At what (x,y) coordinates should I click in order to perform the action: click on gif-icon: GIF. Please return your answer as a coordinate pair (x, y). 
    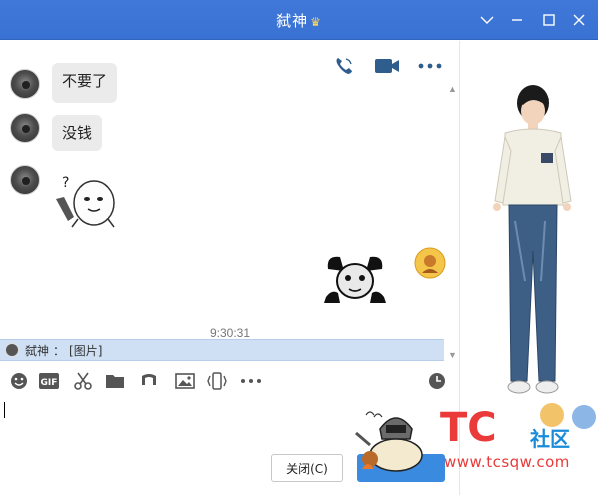
    Looking at the image, I should click on (49, 381).